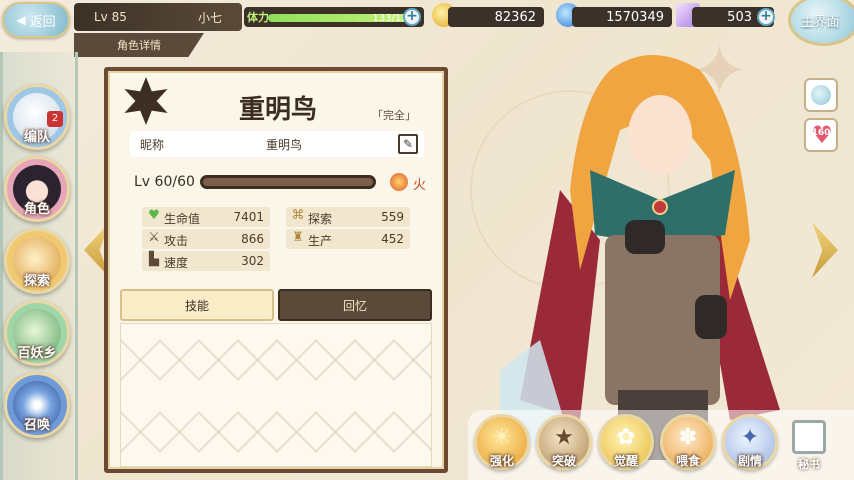  Describe the element at coordinates (399, 182) in the screenshot. I see `fire-element-icon` at that location.